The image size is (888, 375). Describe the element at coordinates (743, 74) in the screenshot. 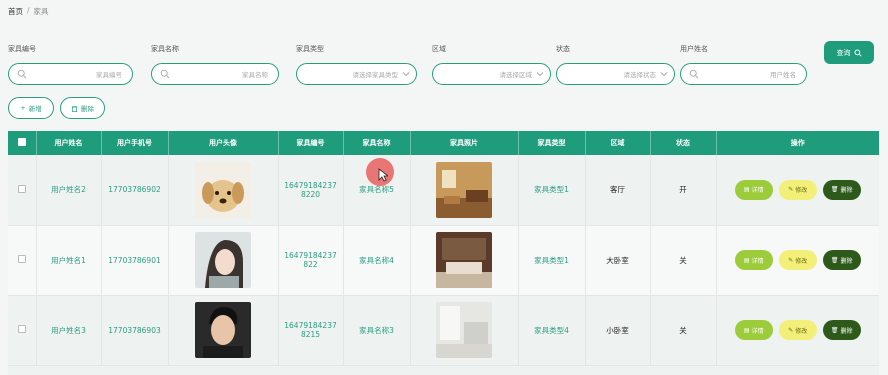

I see `user-name-input: 用户姓名` at that location.